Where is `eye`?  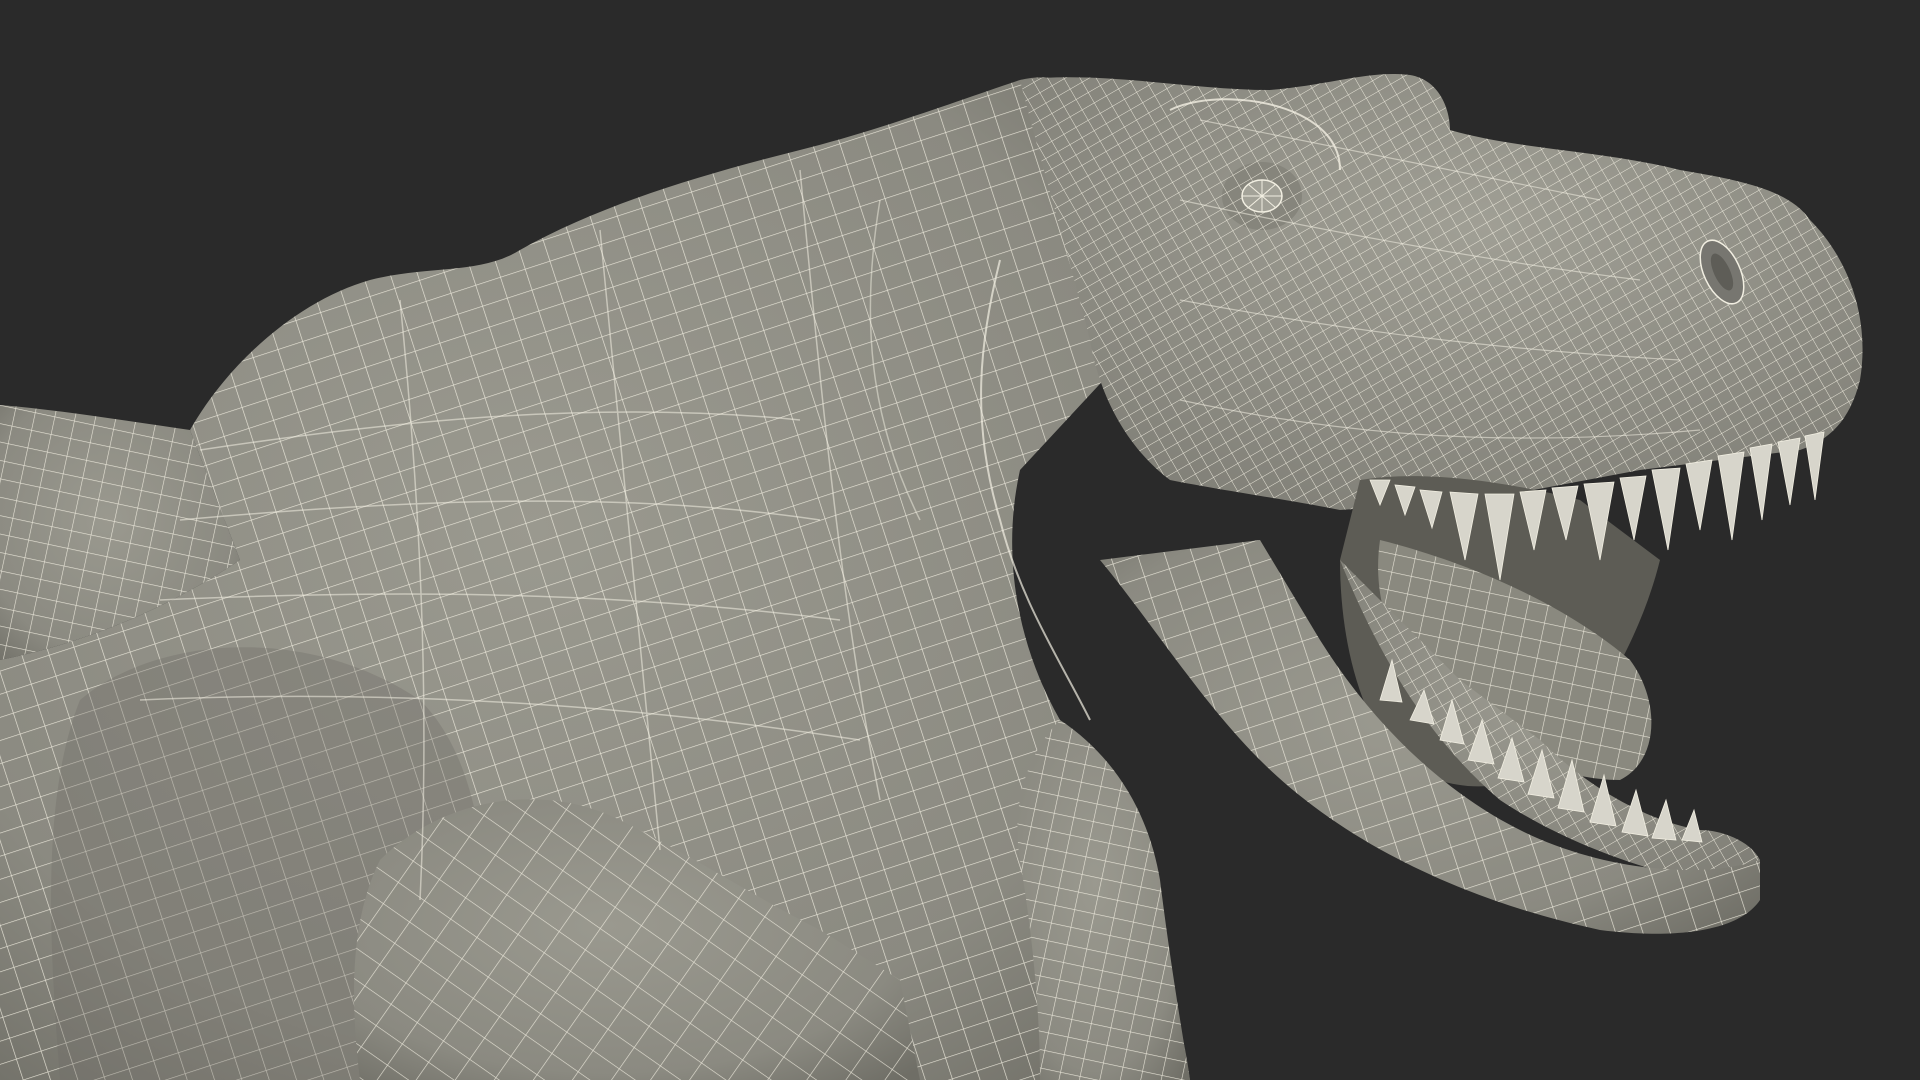
eye is located at coordinates (1262, 196).